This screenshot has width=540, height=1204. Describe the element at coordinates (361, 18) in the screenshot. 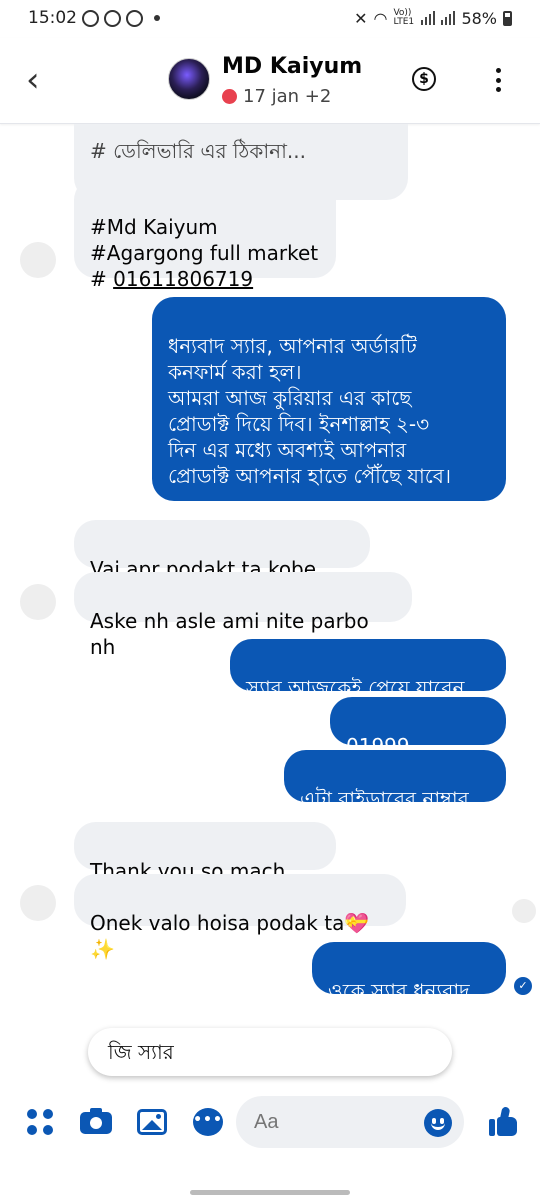

I see `mute-icon: ✕` at that location.